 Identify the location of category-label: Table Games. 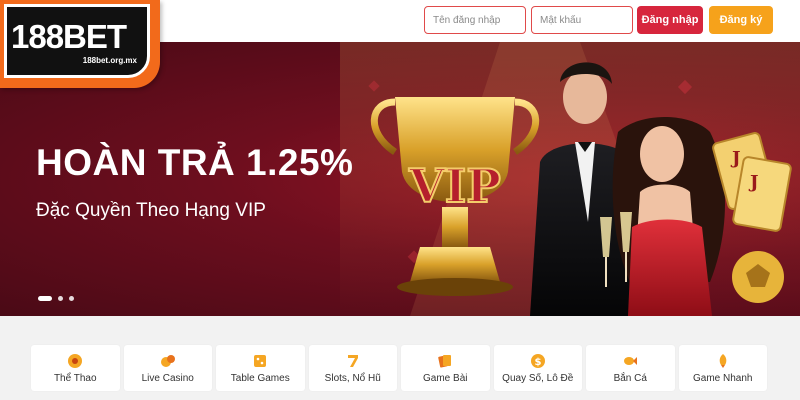
(260, 378).